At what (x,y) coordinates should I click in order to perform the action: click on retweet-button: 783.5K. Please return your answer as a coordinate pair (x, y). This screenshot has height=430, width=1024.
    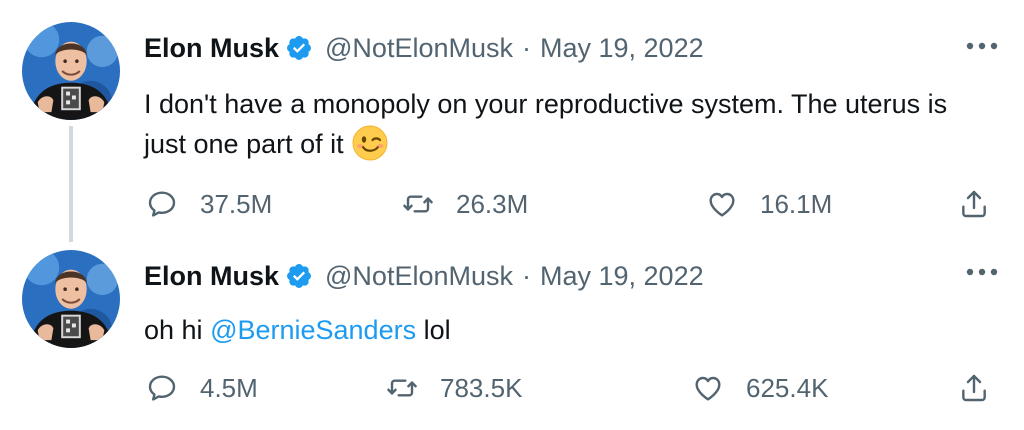
    Looking at the image, I should click on (454, 388).